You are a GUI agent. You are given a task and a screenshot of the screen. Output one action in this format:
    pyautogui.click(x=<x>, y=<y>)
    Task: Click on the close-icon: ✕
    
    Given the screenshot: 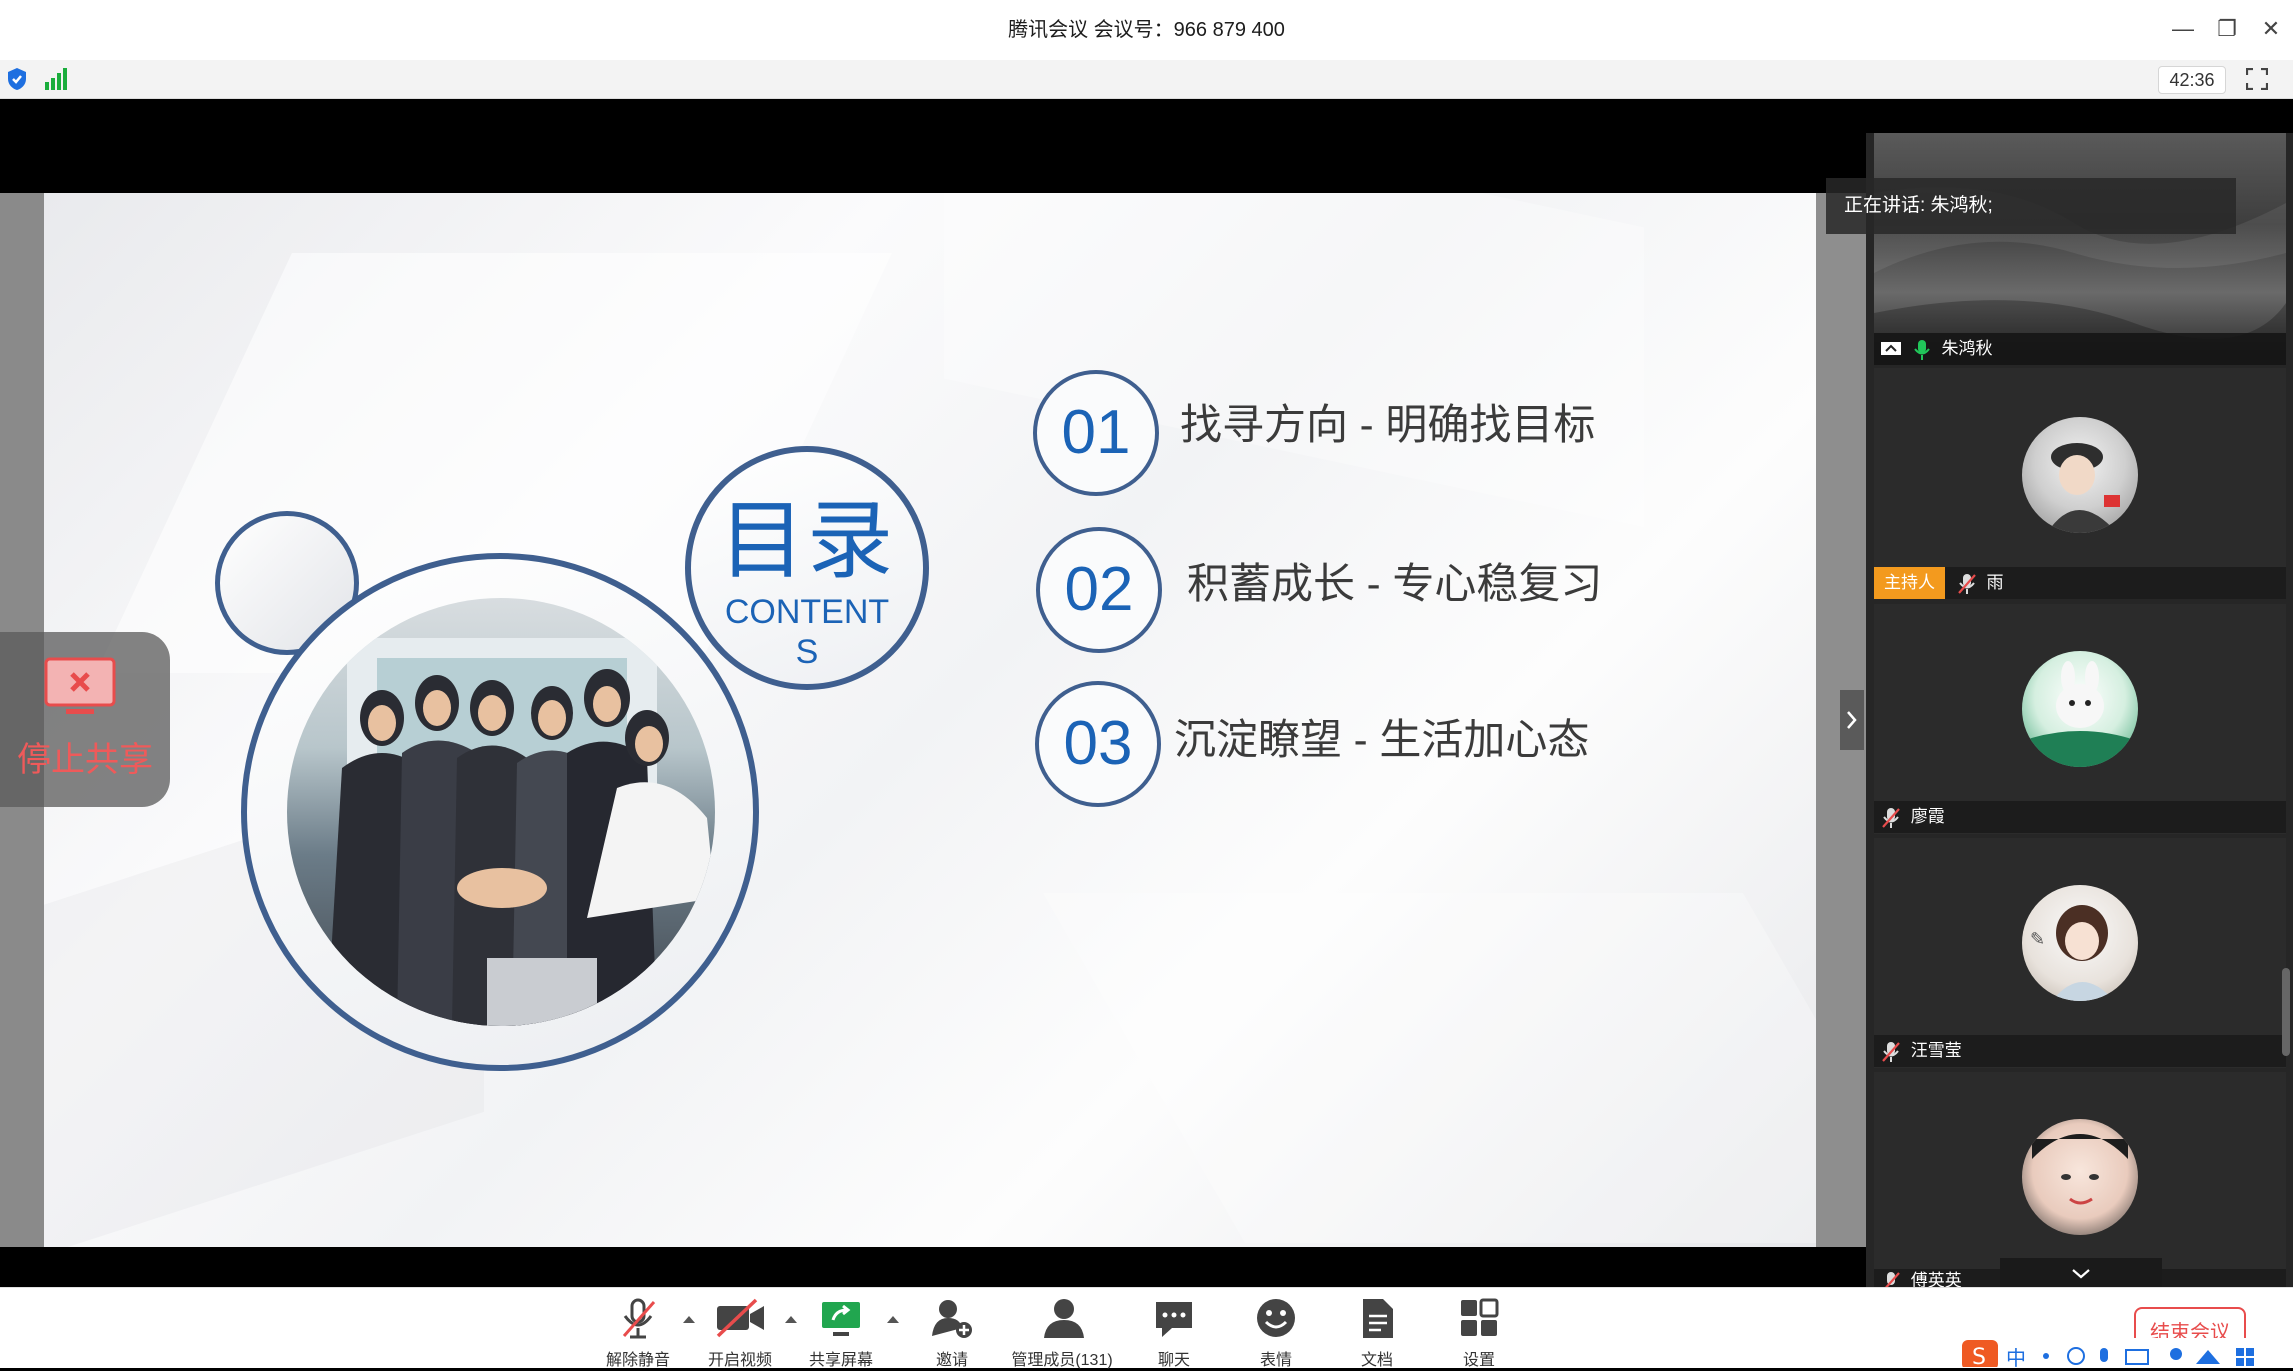 What is the action you would take?
    pyautogui.click(x=2271, y=29)
    